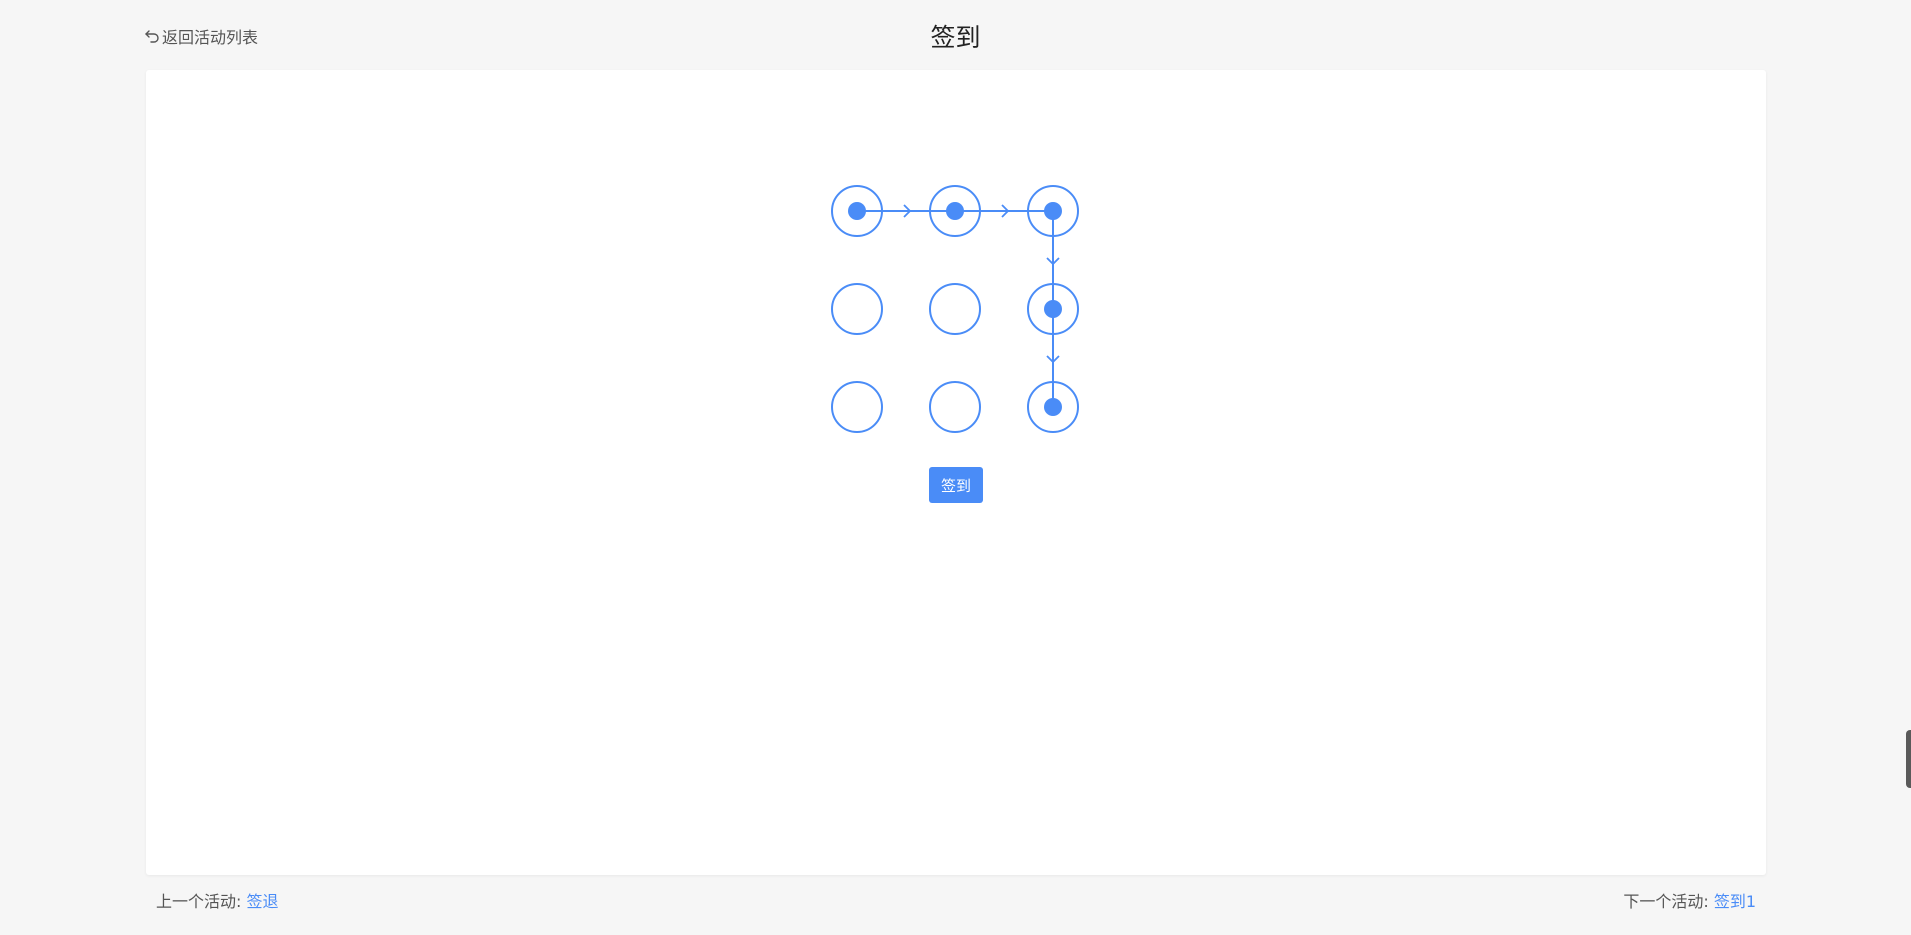 This screenshot has height=935, width=1911. I want to click on sign-in-button: 签到, so click(956, 485).